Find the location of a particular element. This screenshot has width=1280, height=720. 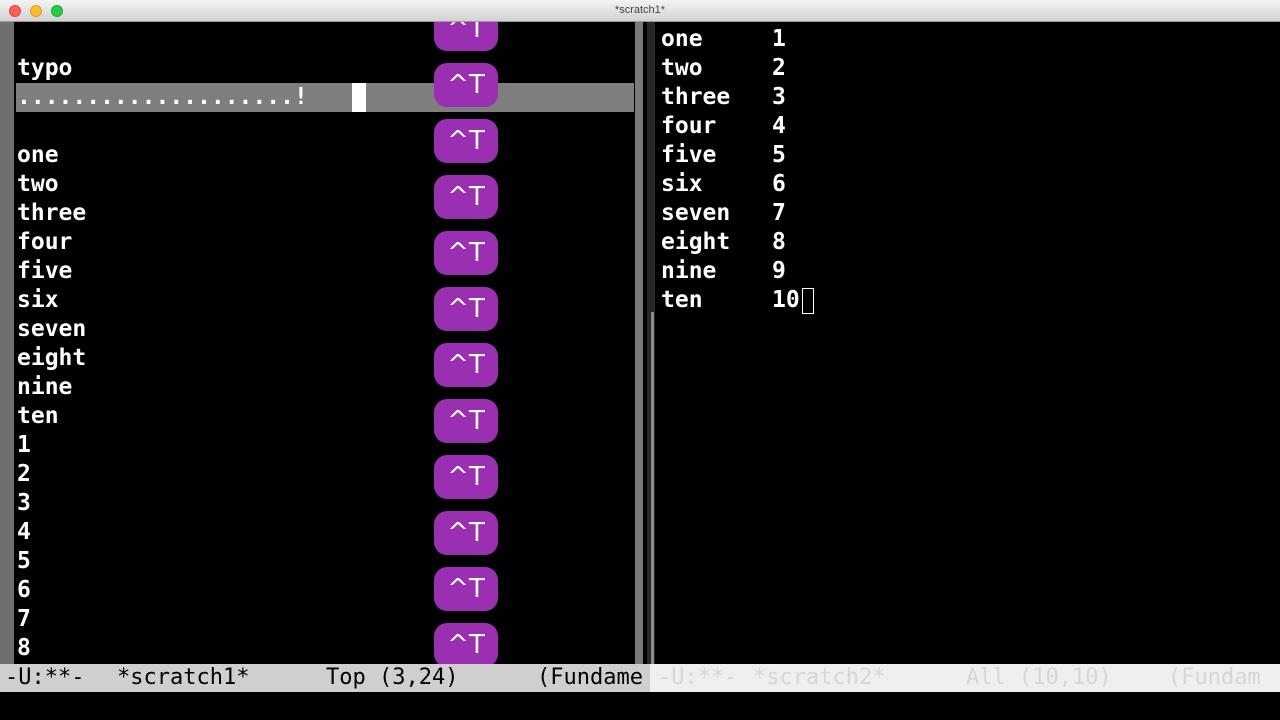

highlighted-line: ....................! is located at coordinates (162, 97).